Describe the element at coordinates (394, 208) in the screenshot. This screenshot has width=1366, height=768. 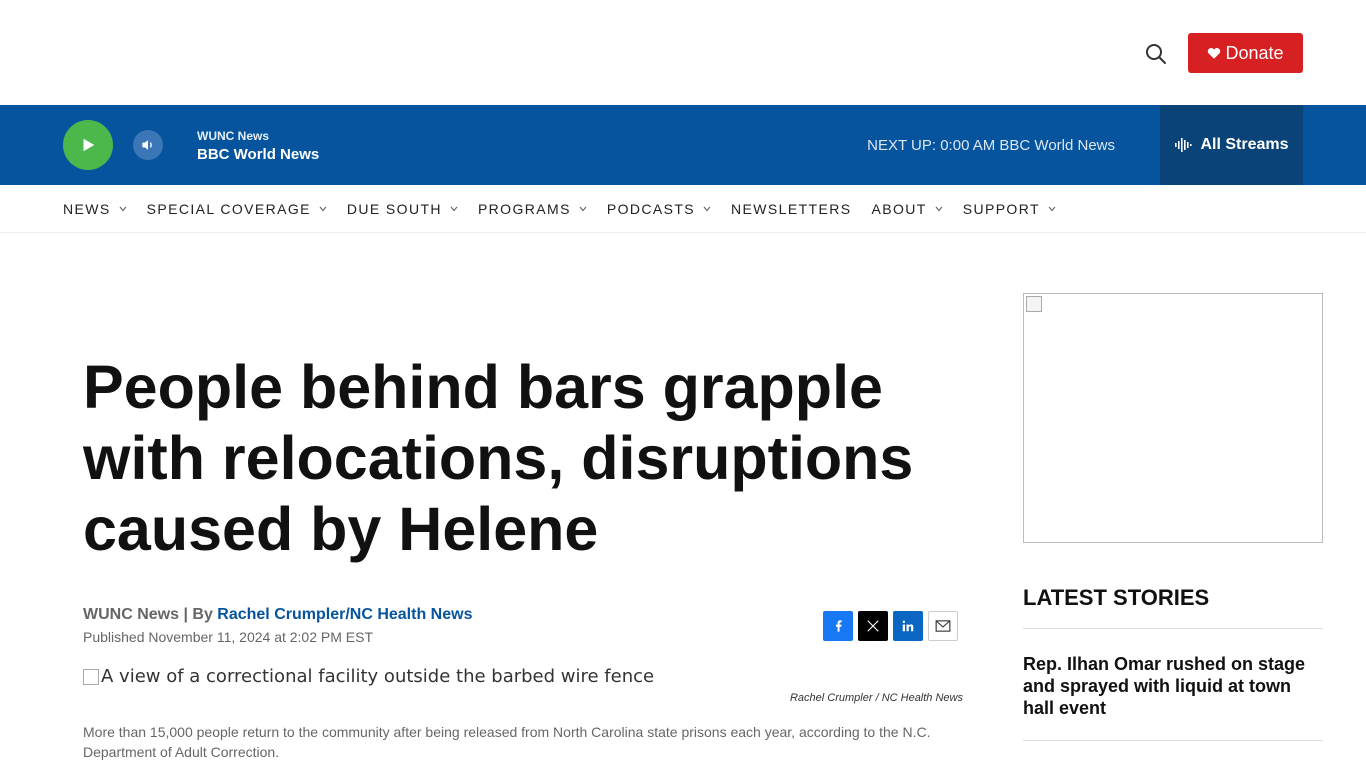
I see `nav-item-label: DUE SOUTH` at that location.